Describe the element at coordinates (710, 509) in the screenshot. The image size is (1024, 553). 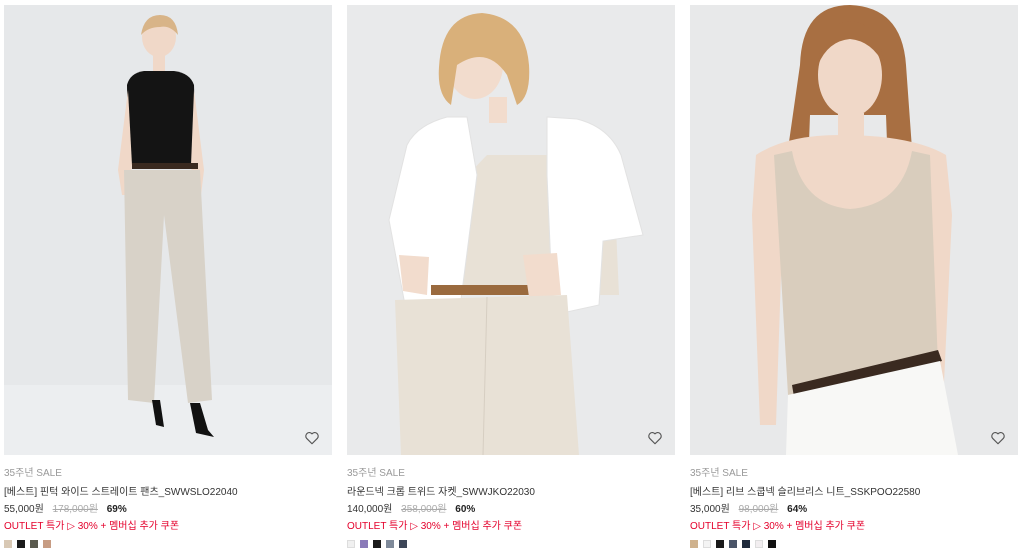
I see `sale-price: 35,000원` at that location.